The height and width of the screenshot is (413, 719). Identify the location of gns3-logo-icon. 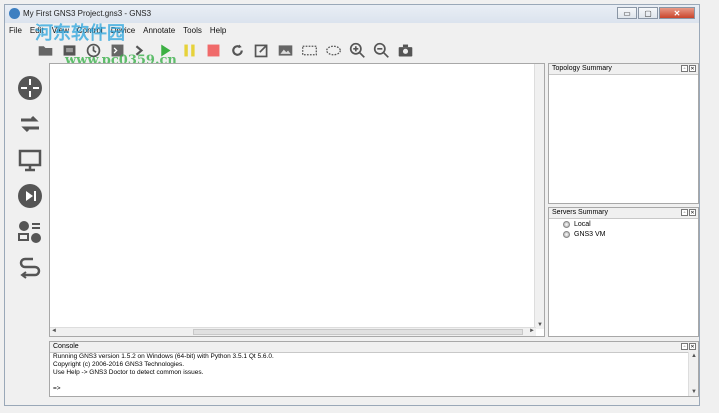
(14, 13).